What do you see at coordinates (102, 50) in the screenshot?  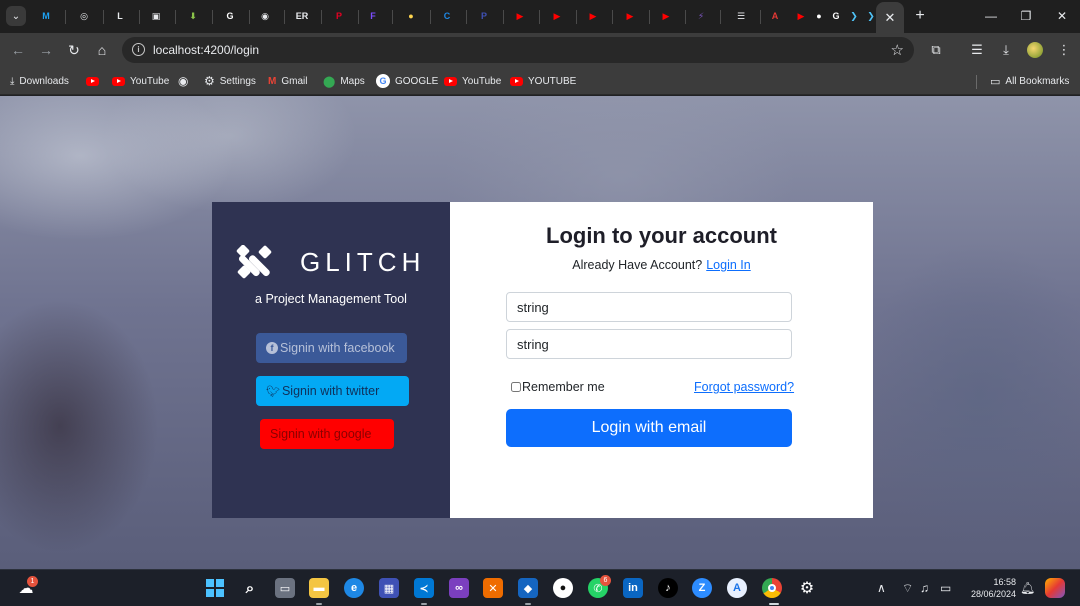 I see `home-icon: ⌂` at bounding box center [102, 50].